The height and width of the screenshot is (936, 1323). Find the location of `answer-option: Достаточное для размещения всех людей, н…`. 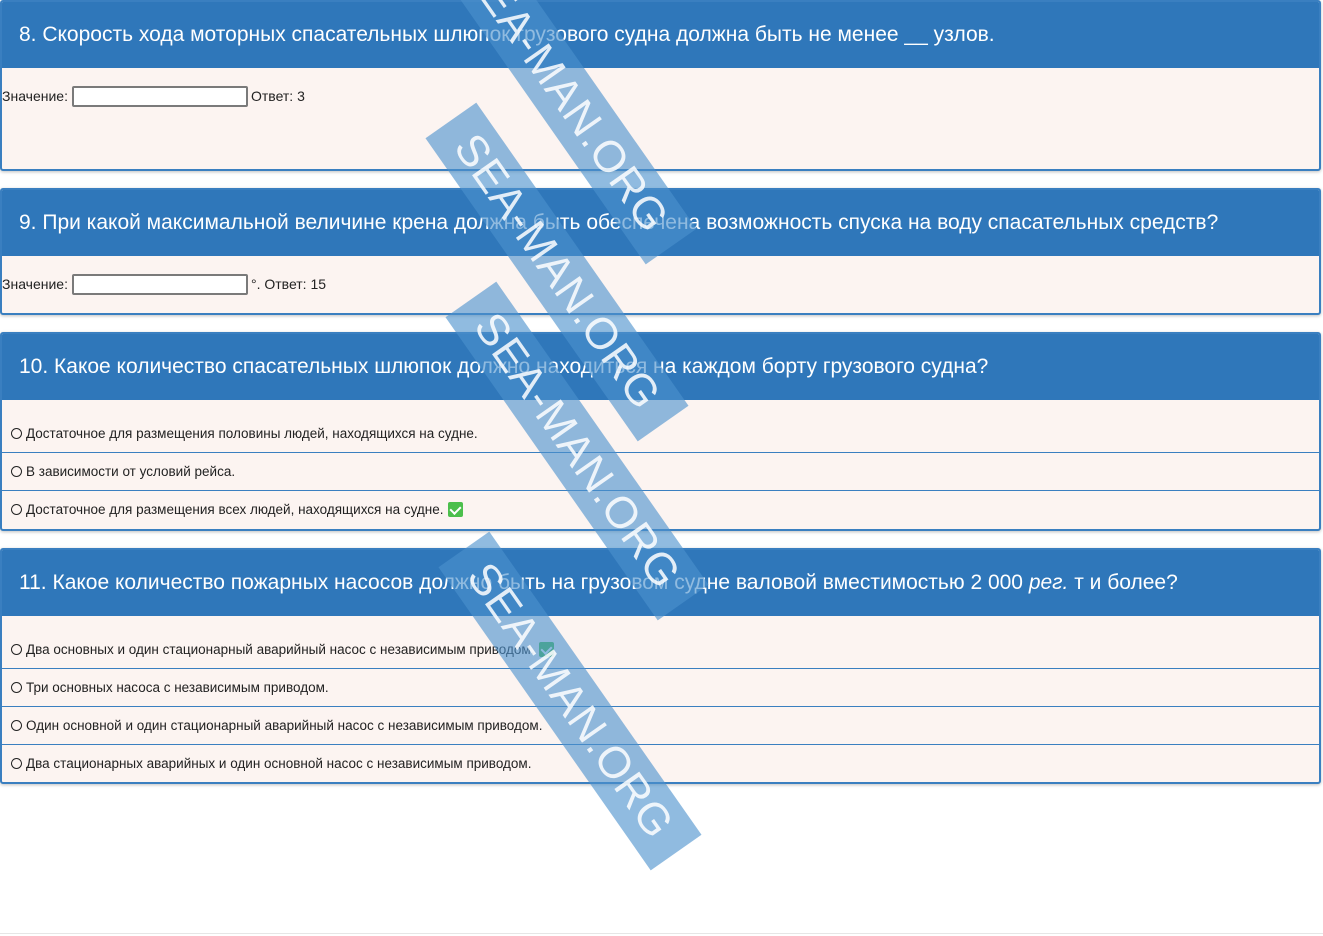

answer-option: Достаточное для размещения всех людей, н… is located at coordinates (660, 509).